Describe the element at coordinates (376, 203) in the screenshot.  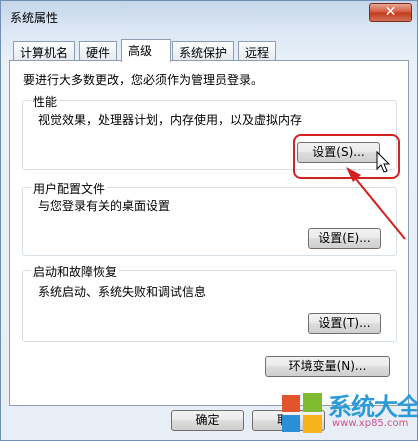
I see `annotation-arrow-icon` at that location.